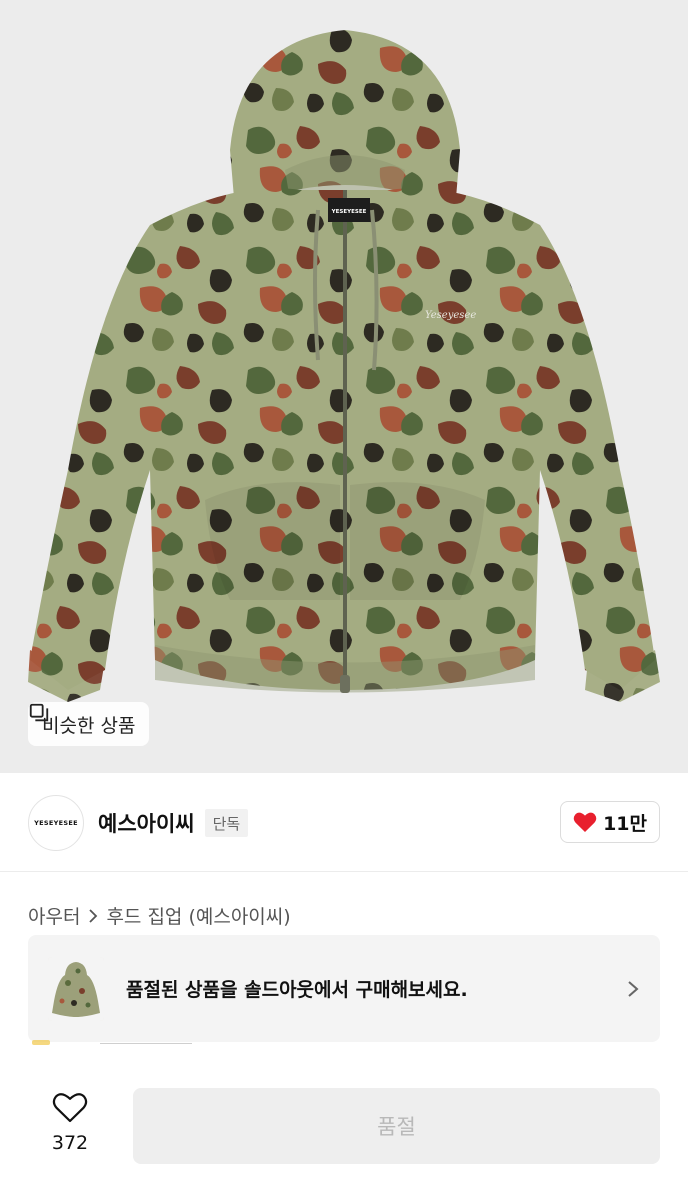 The image size is (688, 1200). Describe the element at coordinates (585, 822) in the screenshot. I see `heart-filled-icon` at that location.